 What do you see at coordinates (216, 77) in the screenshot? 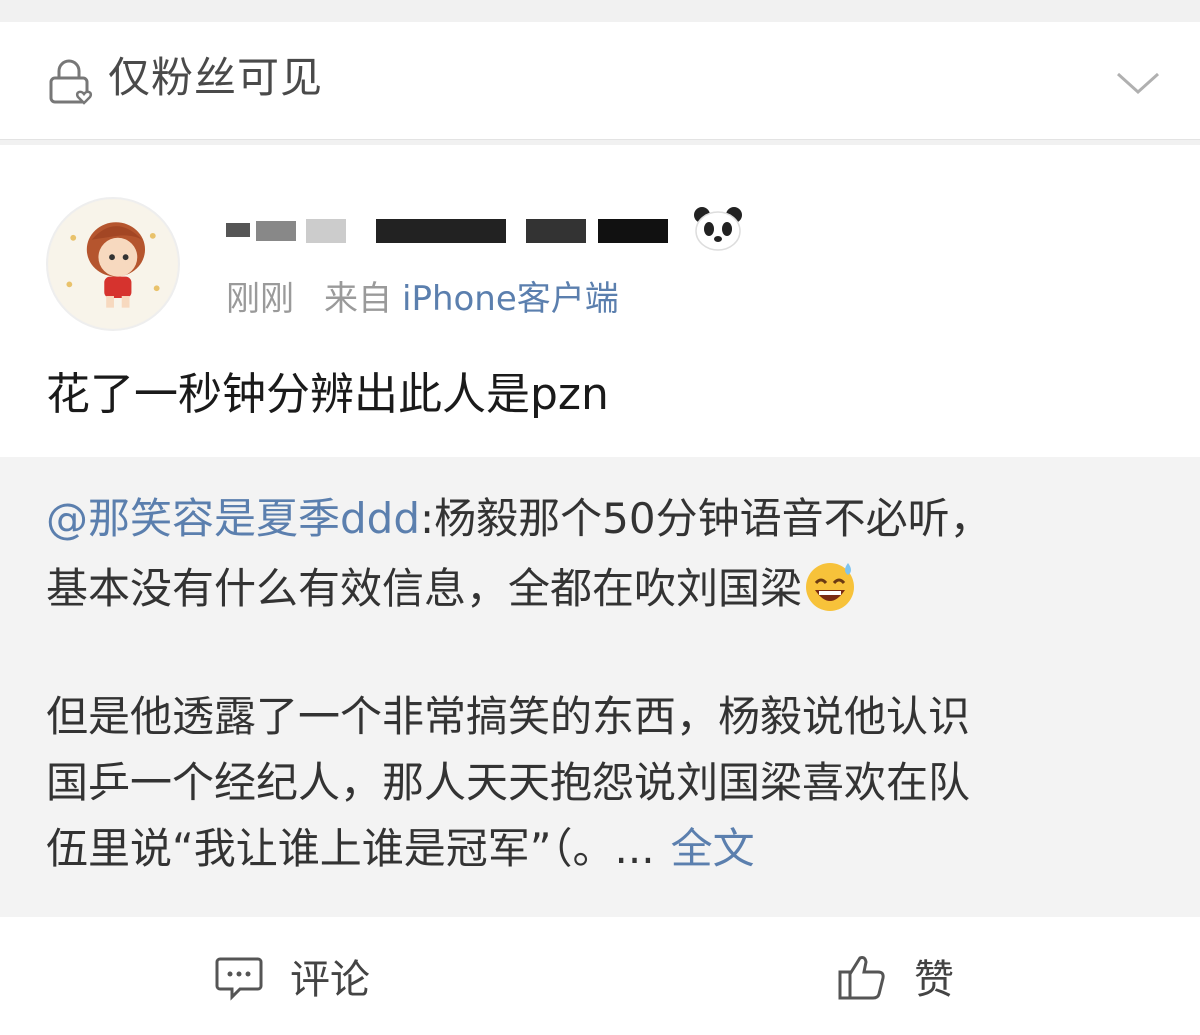
I see `visibility-label: 仅粉丝可见` at bounding box center [216, 77].